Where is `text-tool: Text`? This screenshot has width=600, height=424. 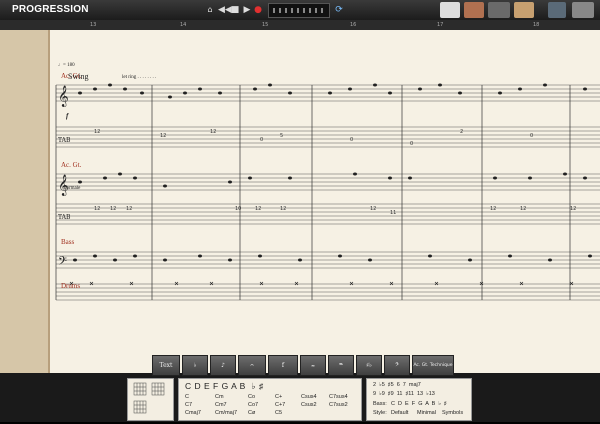 text-tool: Text is located at coordinates (166, 365).